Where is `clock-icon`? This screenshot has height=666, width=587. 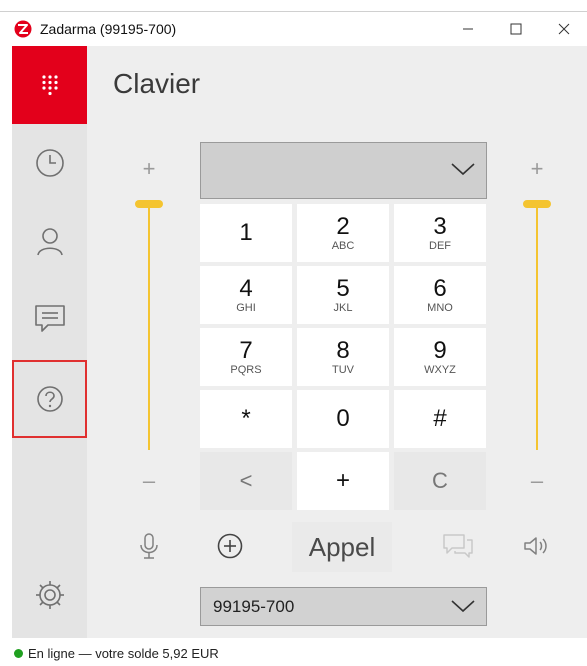
clock-icon is located at coordinates (49, 163).